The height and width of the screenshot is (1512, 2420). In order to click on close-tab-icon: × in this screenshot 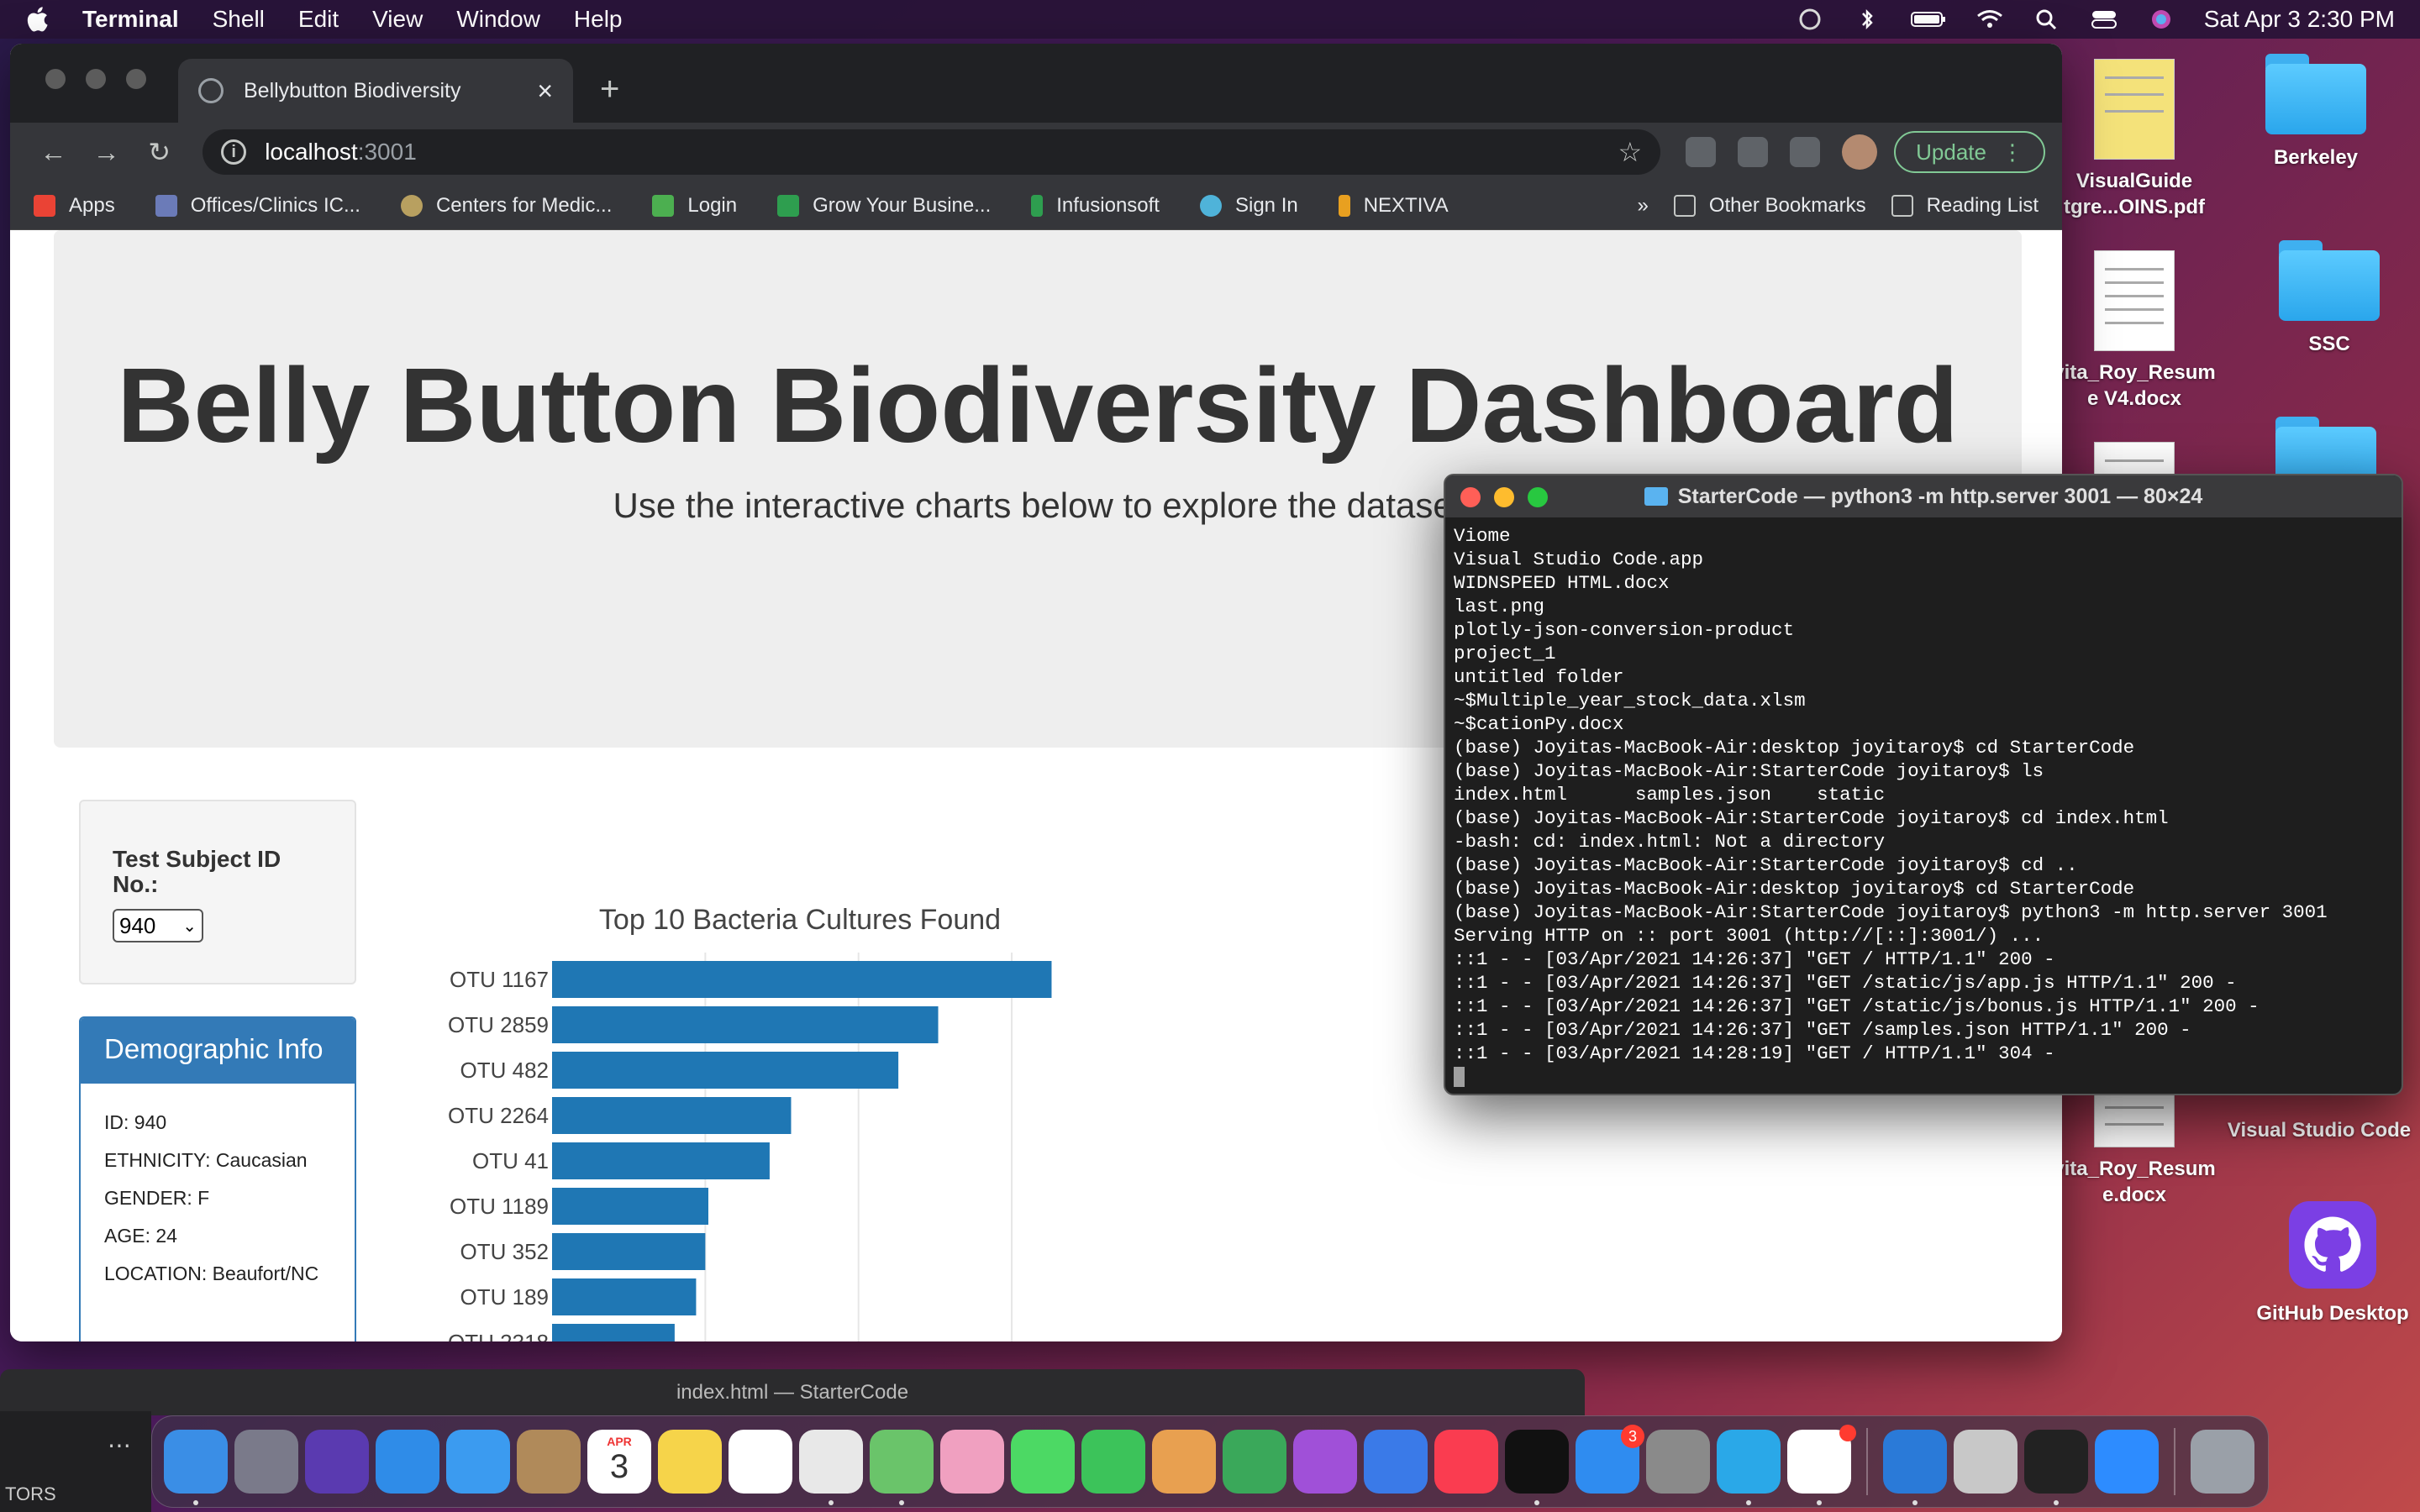, I will do `click(545, 91)`.